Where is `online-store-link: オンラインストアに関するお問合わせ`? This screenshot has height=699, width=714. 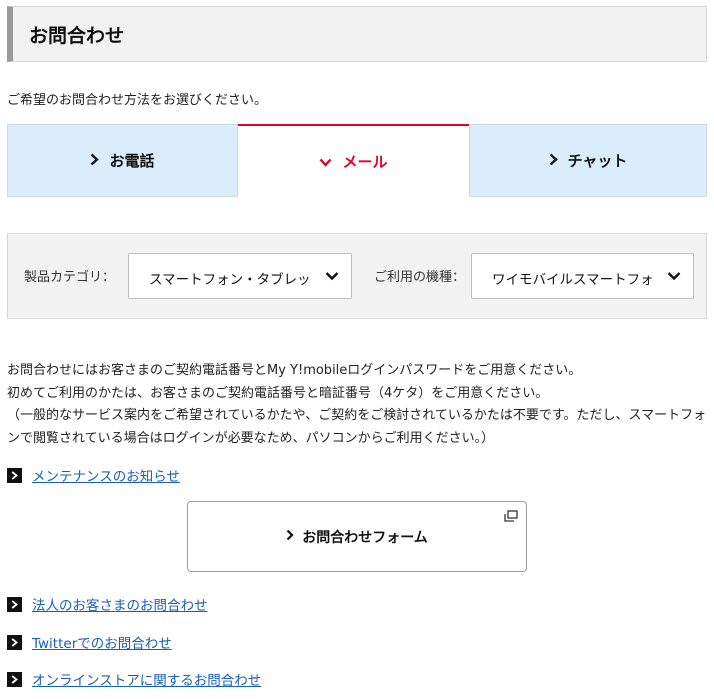 online-store-link: オンラインストアに関するお問合わせ is located at coordinates (146, 679).